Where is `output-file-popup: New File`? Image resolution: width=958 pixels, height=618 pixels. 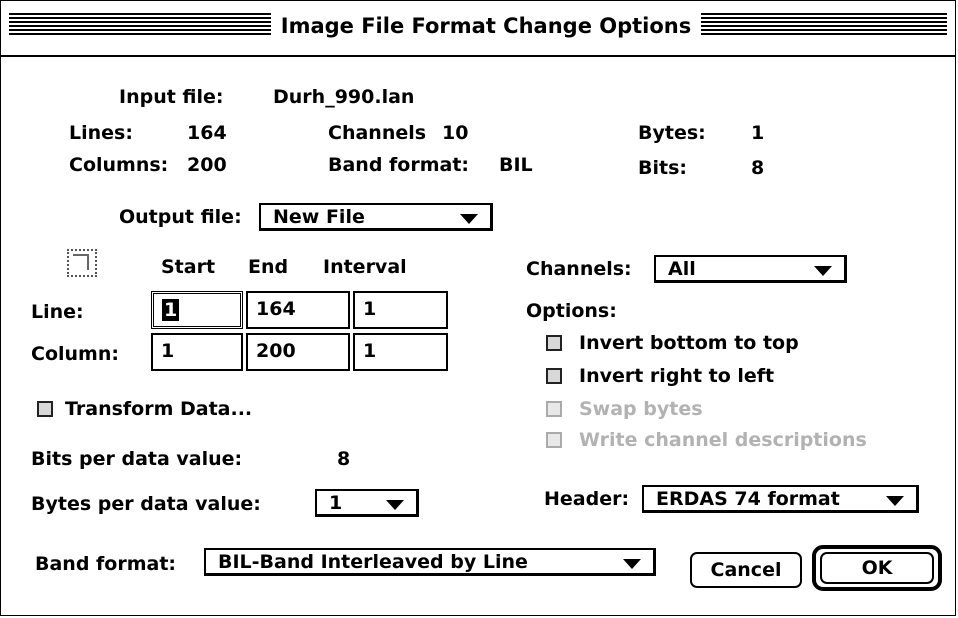 output-file-popup: New File is located at coordinates (376, 217).